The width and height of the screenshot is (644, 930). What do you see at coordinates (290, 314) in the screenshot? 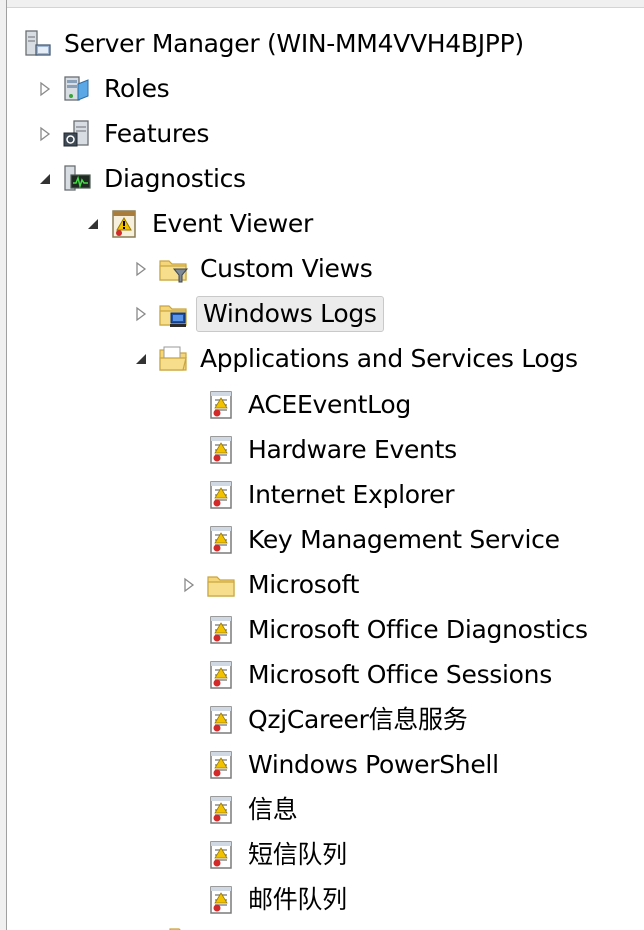
I see `tree-node-label: Windows Logs` at bounding box center [290, 314].